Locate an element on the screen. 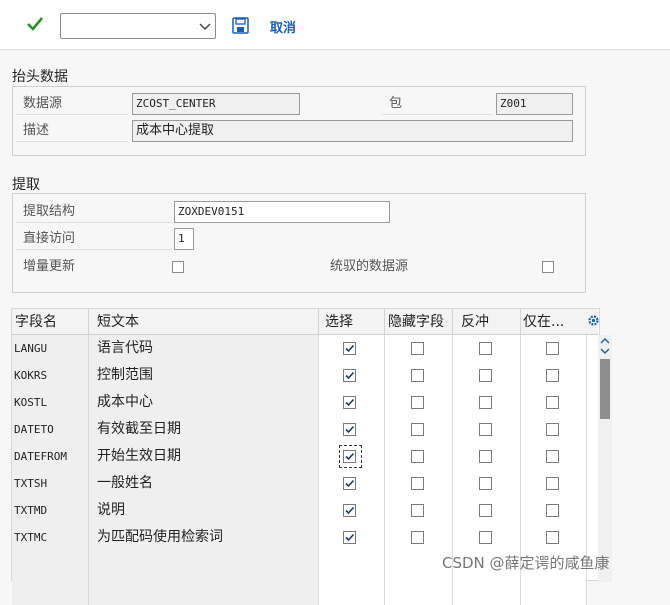  table-row: DATETO 有效截至日期 is located at coordinates (299, 429).